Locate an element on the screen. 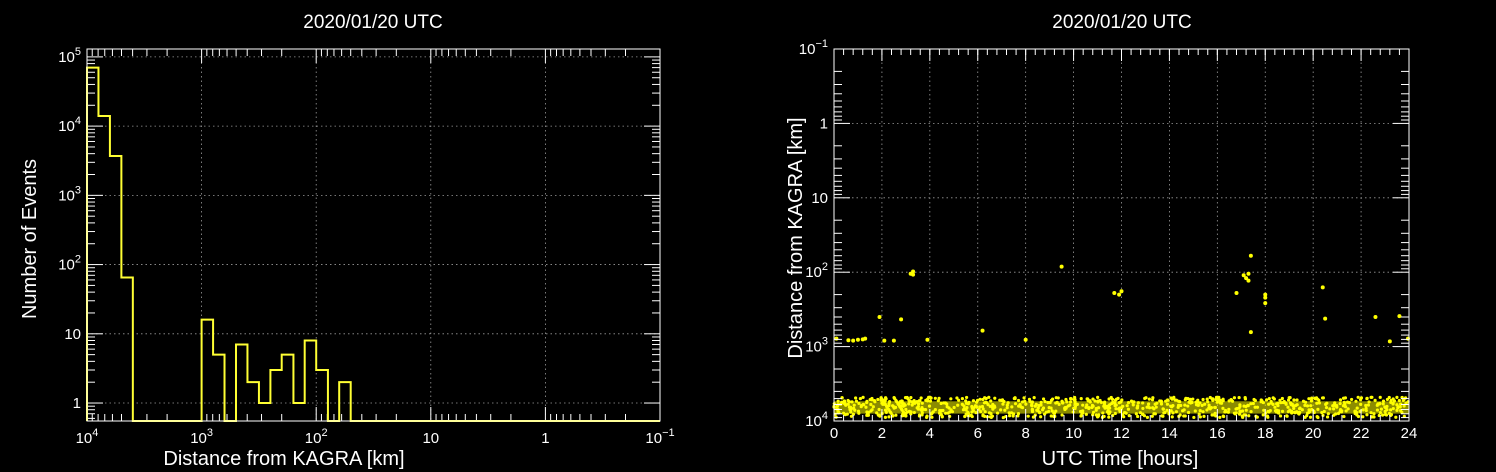  histogram-y-tick-label: 105 is located at coordinates (69, 56).